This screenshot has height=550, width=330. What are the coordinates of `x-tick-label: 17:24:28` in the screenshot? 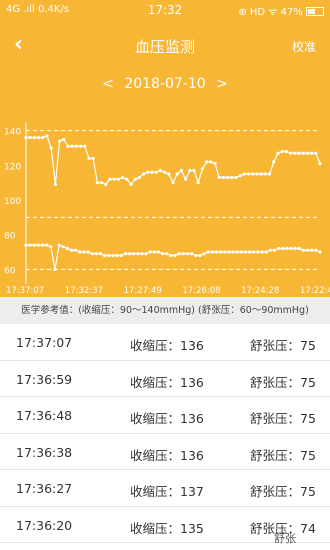 It's located at (260, 291).